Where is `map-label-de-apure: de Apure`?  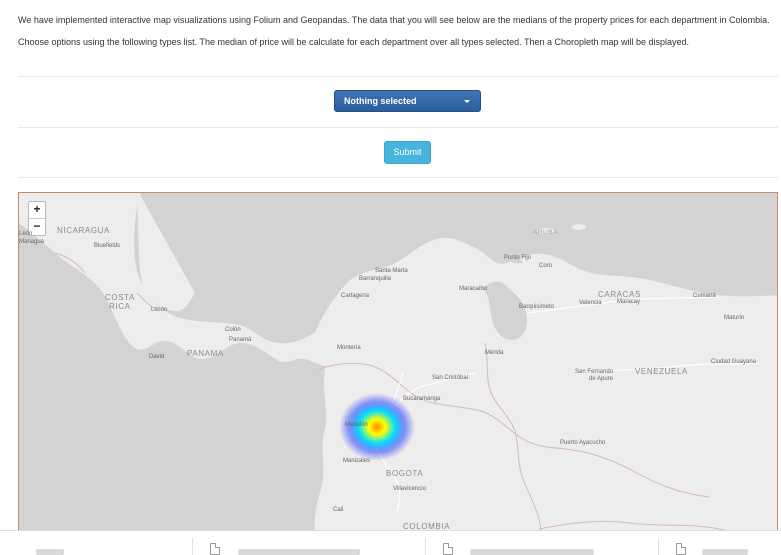 map-label-de-apure: de Apure is located at coordinates (601, 379).